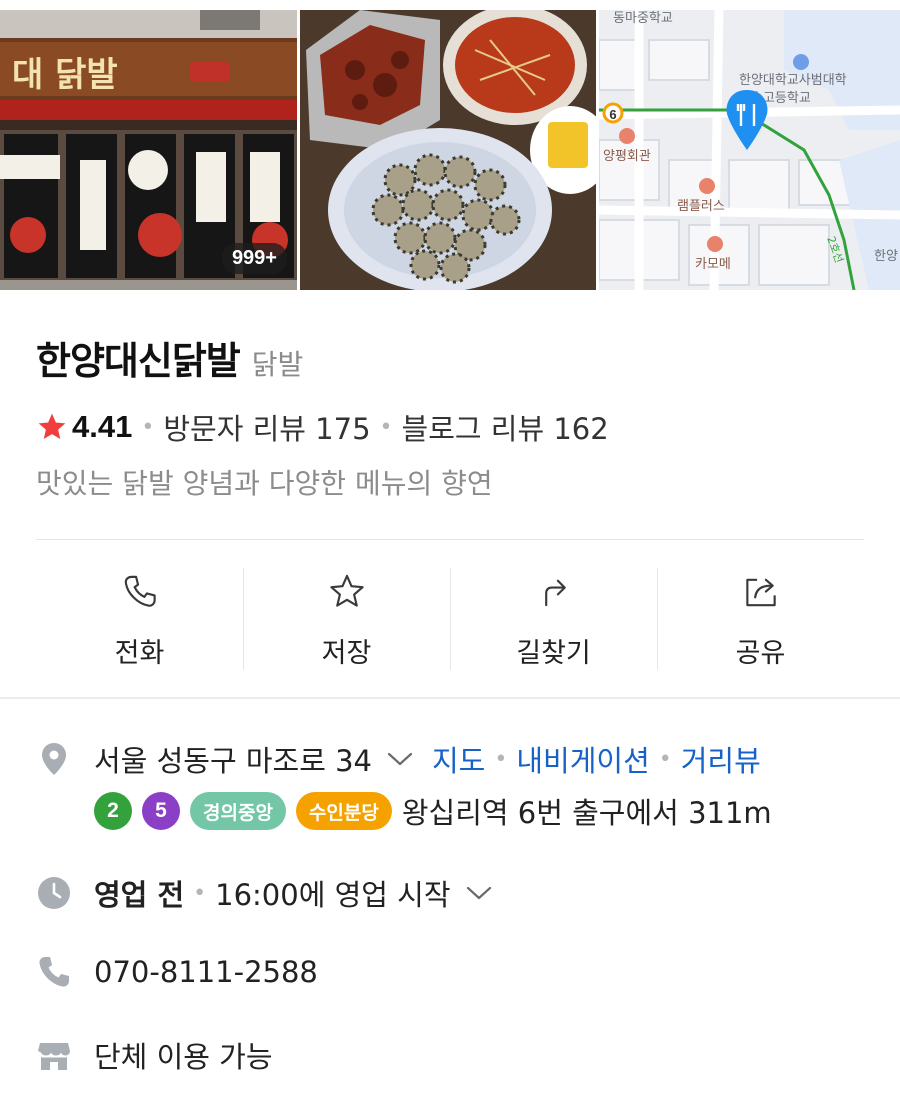 The height and width of the screenshot is (1098, 900). Describe the element at coordinates (233, 761) in the screenshot. I see `address-text: 서울 성동구 마조로 34` at that location.